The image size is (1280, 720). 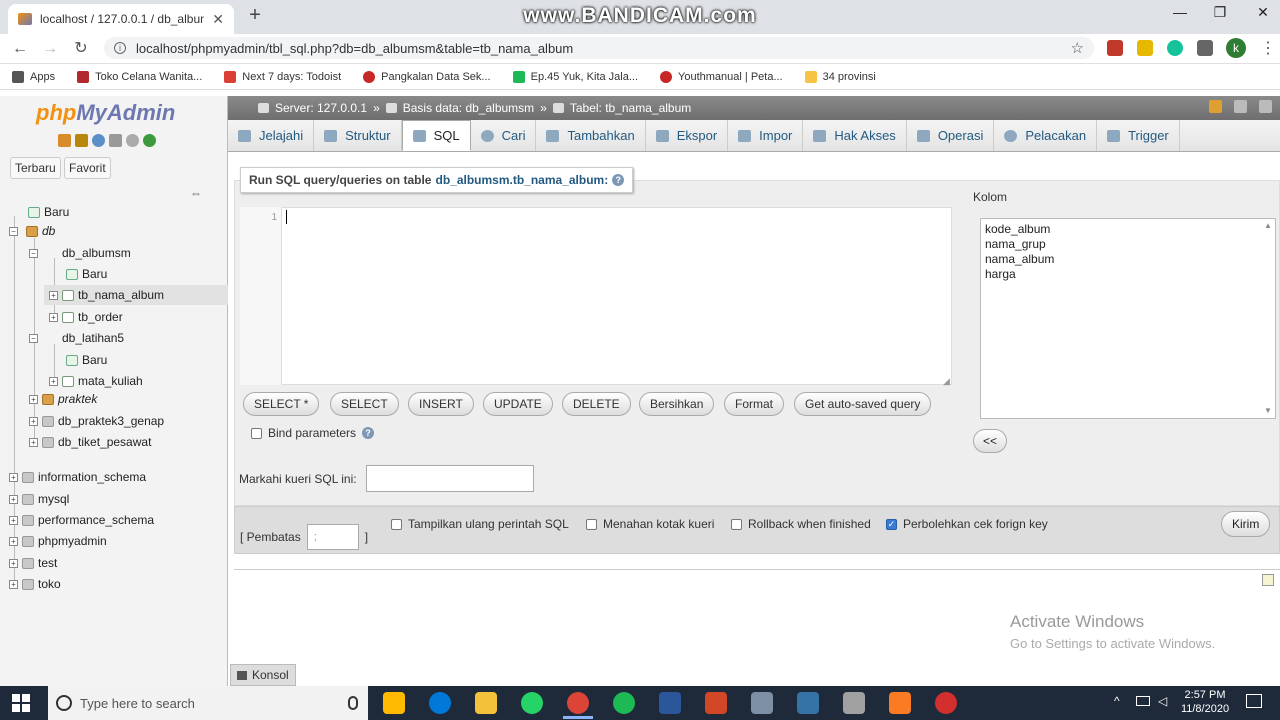 What do you see at coordinates (855, 135) in the screenshot?
I see `tab-privileges: Hak Akses` at bounding box center [855, 135].